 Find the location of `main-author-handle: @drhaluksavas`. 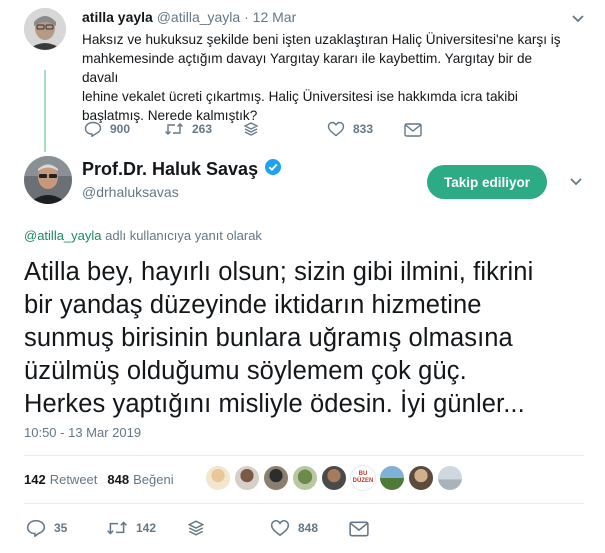

main-author-handle: @drhaluksavas is located at coordinates (130, 192).